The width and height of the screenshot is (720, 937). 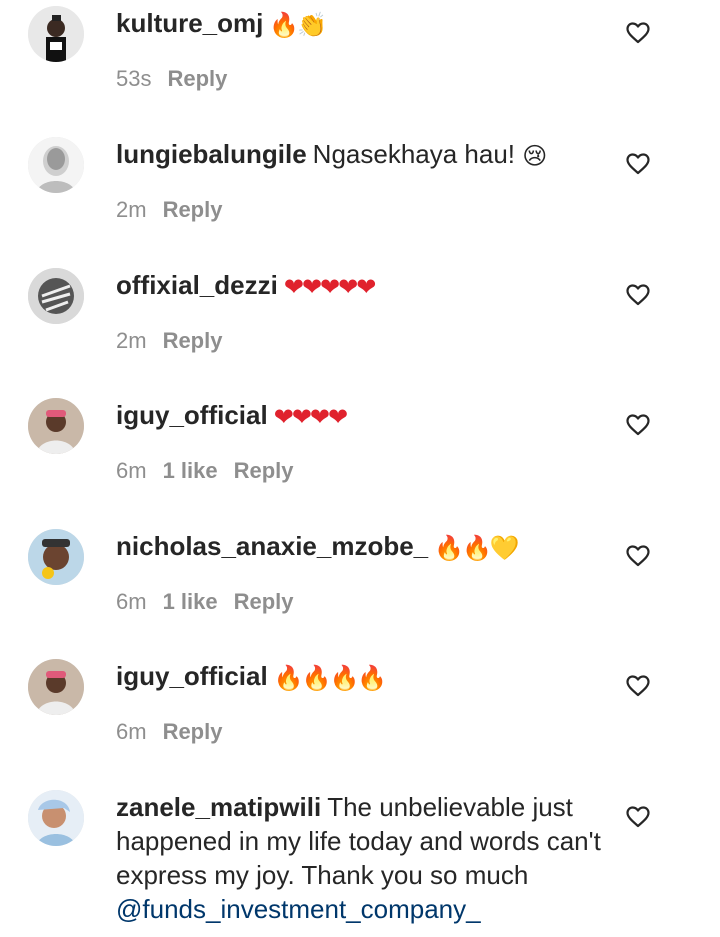 I want to click on comment-text: iguy_official 🔥🔥🔥🔥, so click(x=370, y=677).